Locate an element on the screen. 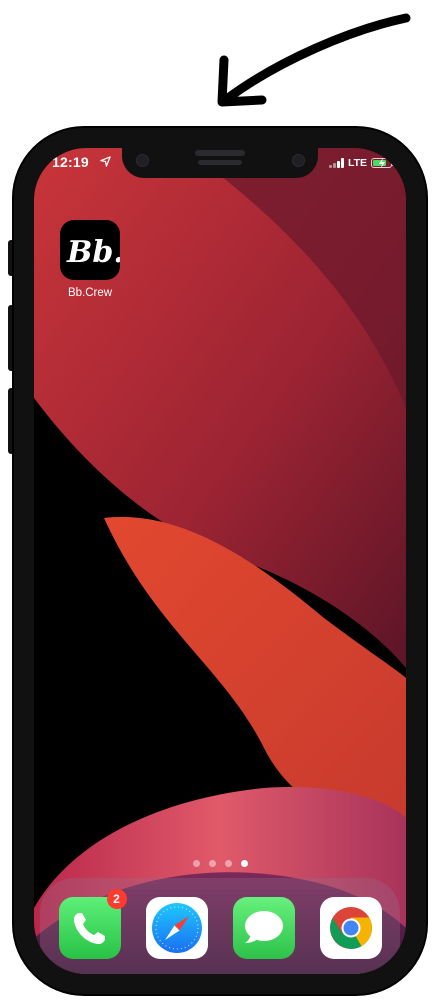 This screenshot has width=435, height=1000. svg-text: Bb. is located at coordinates (93, 252).